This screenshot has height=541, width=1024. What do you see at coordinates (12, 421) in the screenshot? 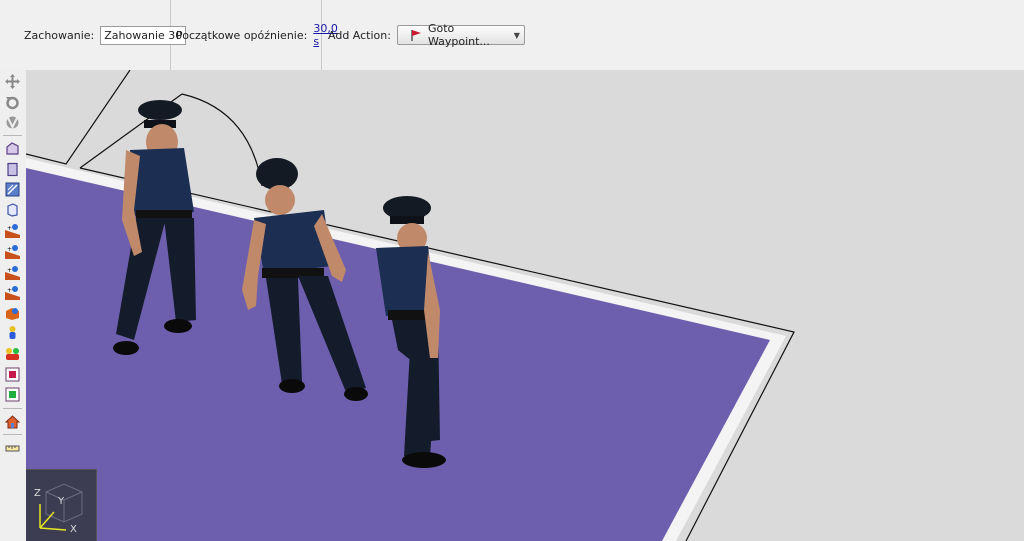
I see `house-icon` at bounding box center [12, 421].